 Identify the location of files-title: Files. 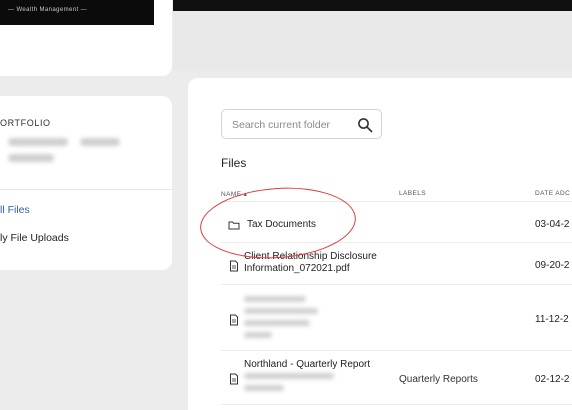
(234, 163).